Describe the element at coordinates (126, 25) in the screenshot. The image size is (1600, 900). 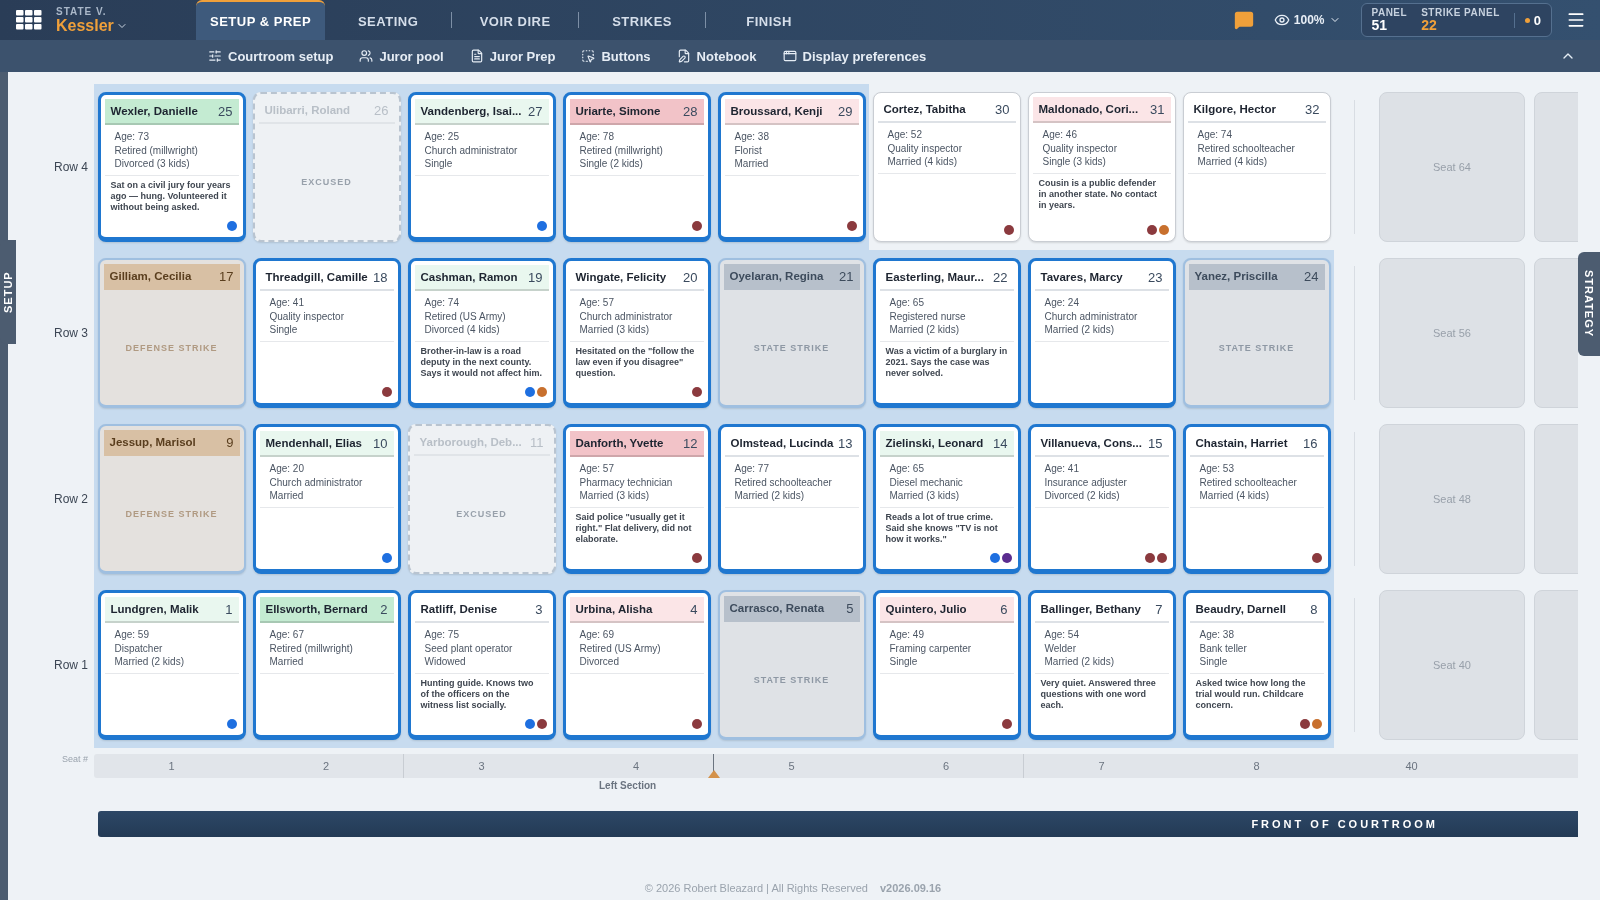
I see `case-selector: Kessler` at that location.